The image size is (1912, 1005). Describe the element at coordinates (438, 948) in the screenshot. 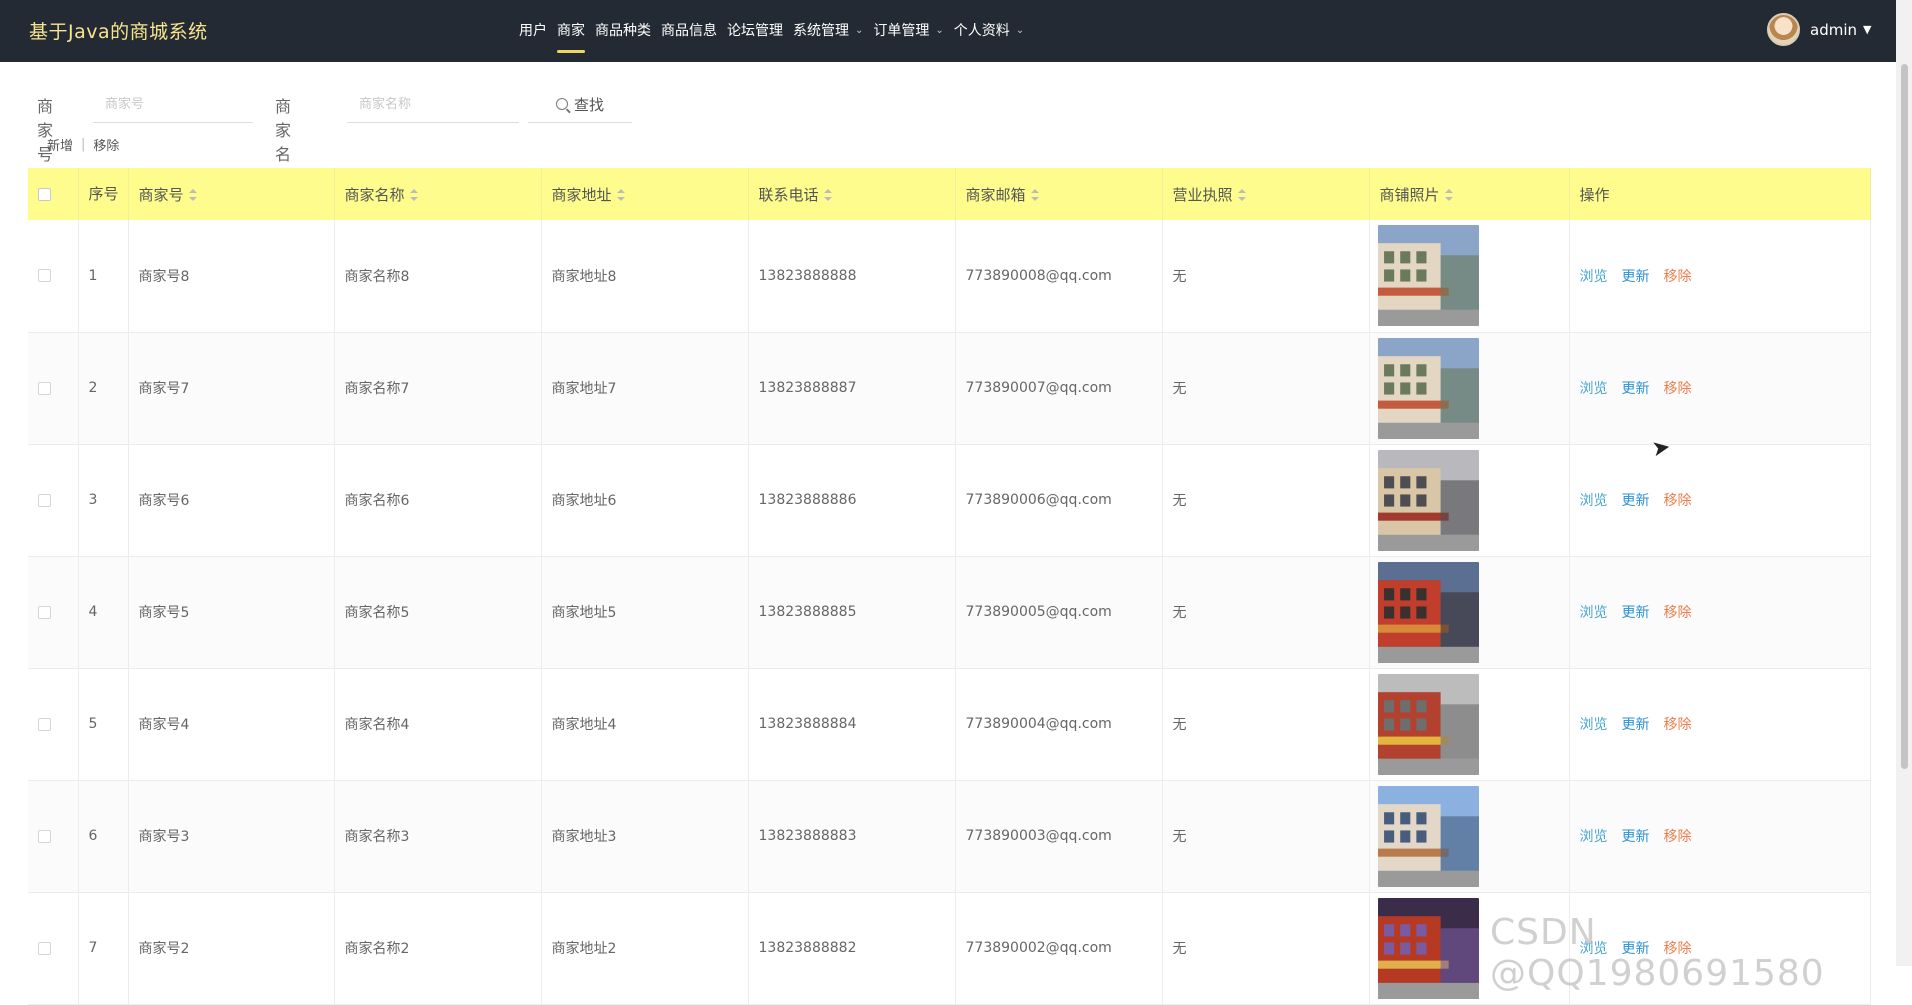

I see `cell-merchant-name: 商家名称2` at that location.